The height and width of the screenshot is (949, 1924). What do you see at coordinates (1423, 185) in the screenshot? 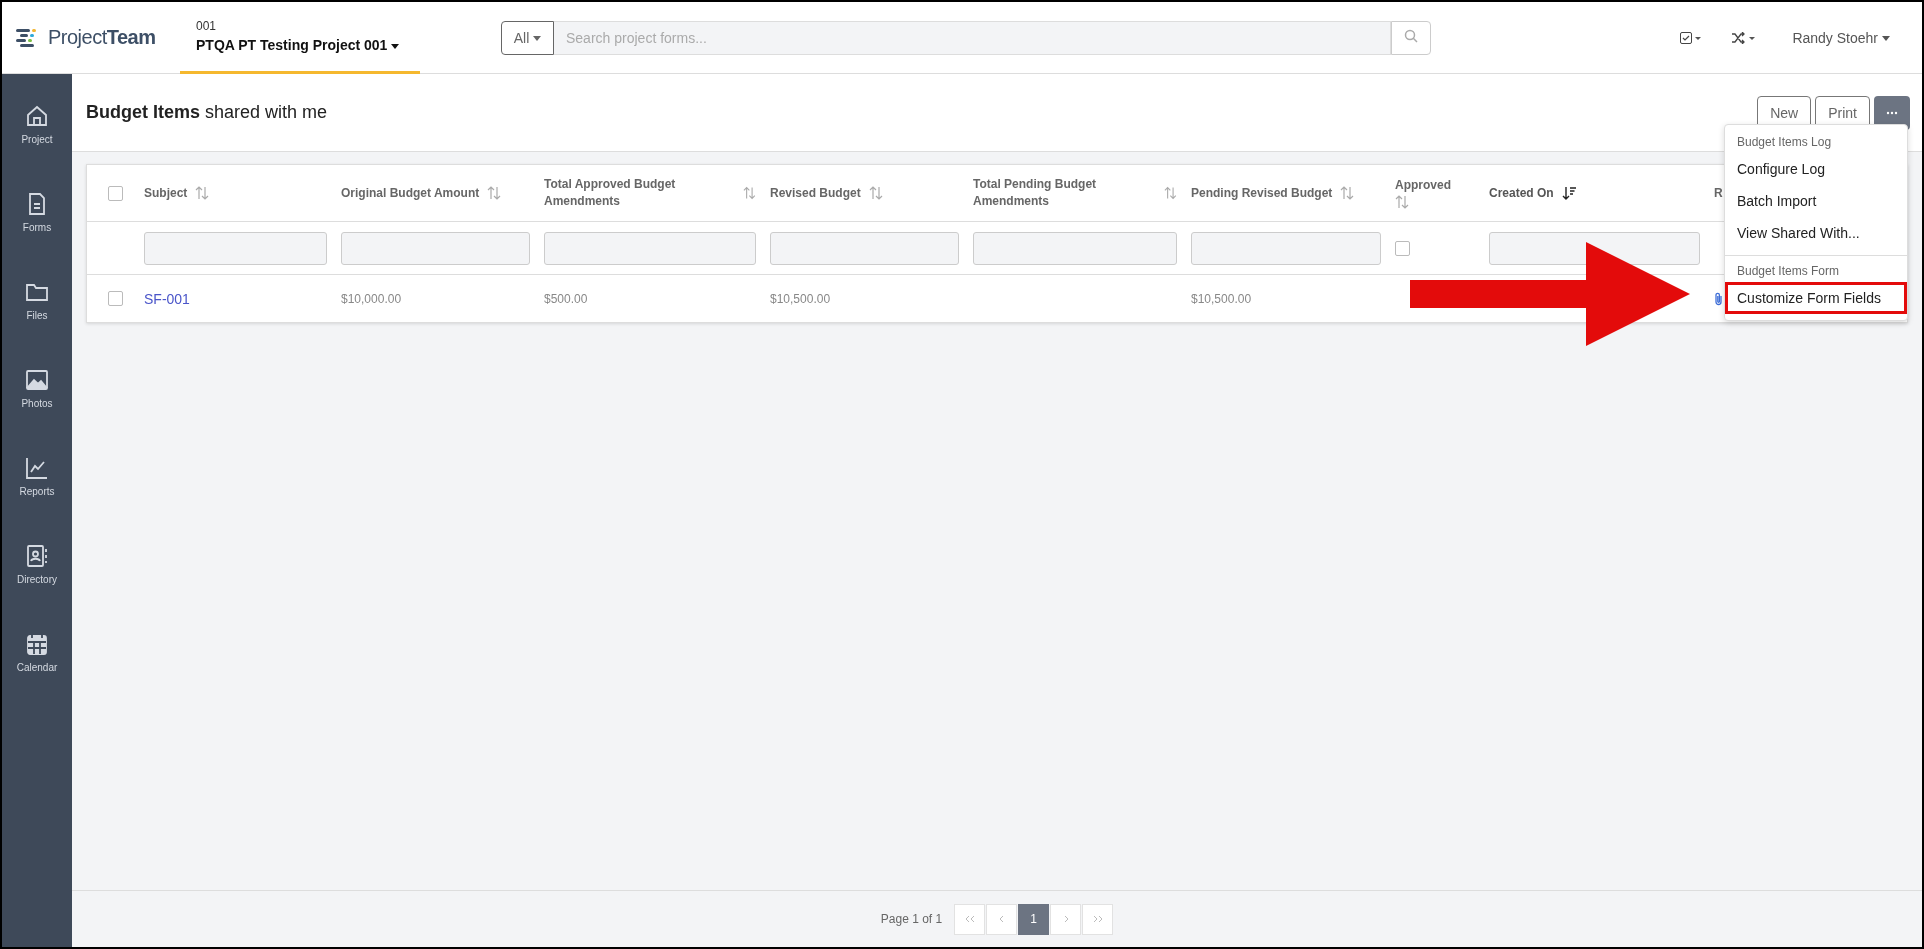
I see `column-header: Approved` at bounding box center [1423, 185].